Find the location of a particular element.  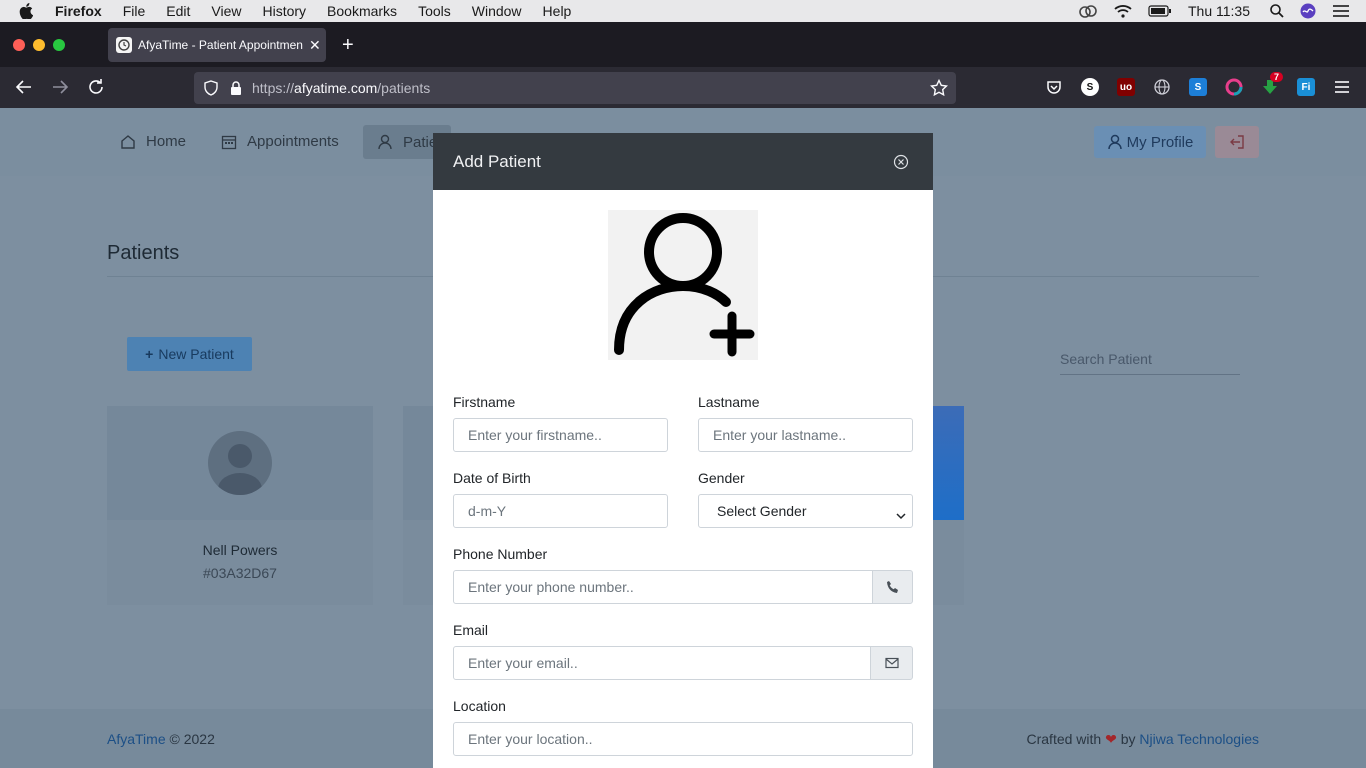

ublock-origin-icon: uo is located at coordinates (1126, 87).